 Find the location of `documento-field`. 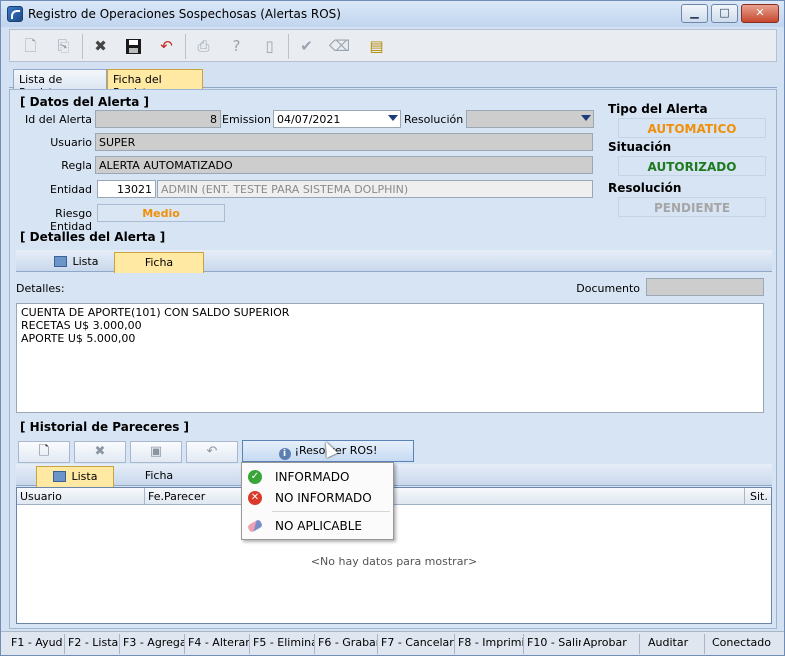

documento-field is located at coordinates (705, 287).